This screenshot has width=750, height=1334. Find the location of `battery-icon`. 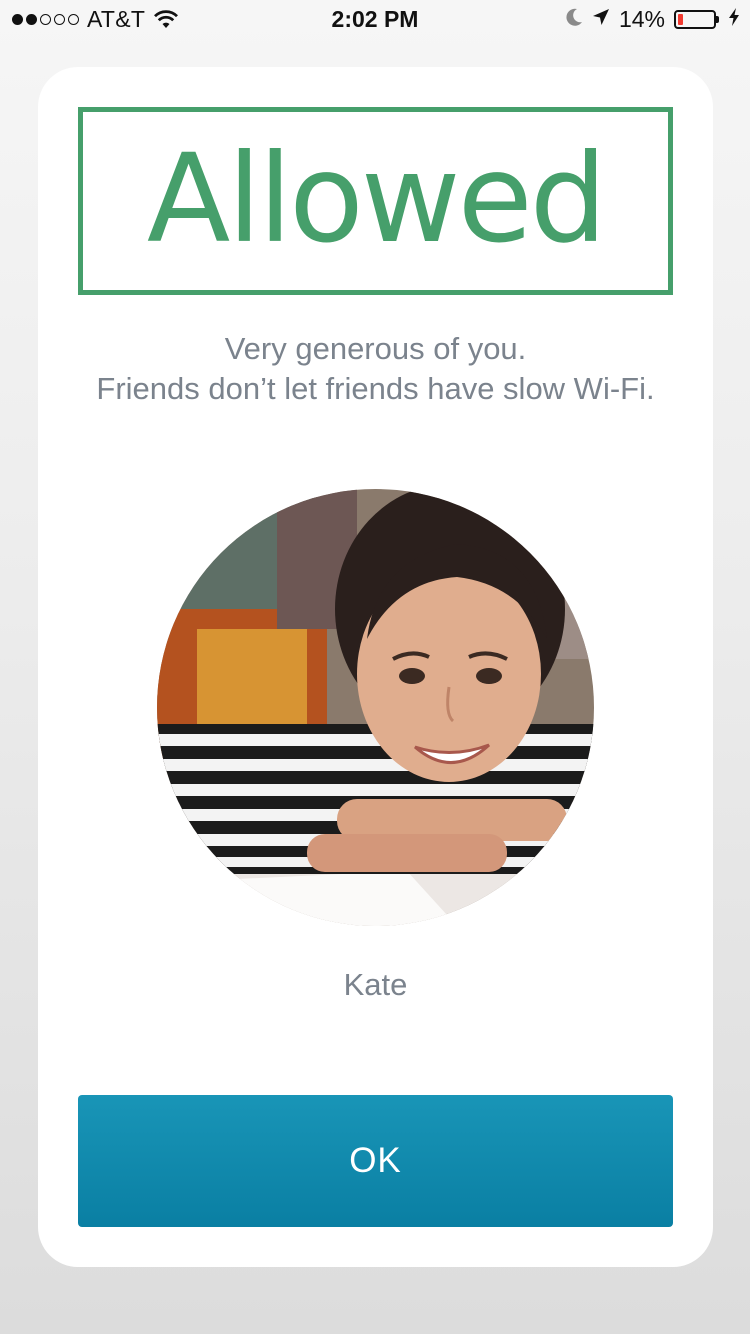

battery-icon is located at coordinates (696, 19).